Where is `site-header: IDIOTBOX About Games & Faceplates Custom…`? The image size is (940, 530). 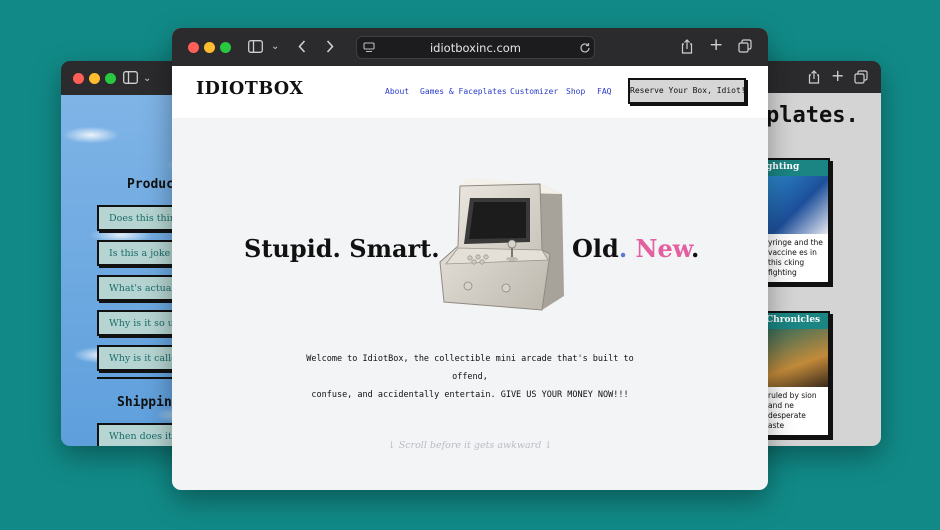 site-header: IDIOTBOX About Games & Faceplates Custom… is located at coordinates (470, 92).